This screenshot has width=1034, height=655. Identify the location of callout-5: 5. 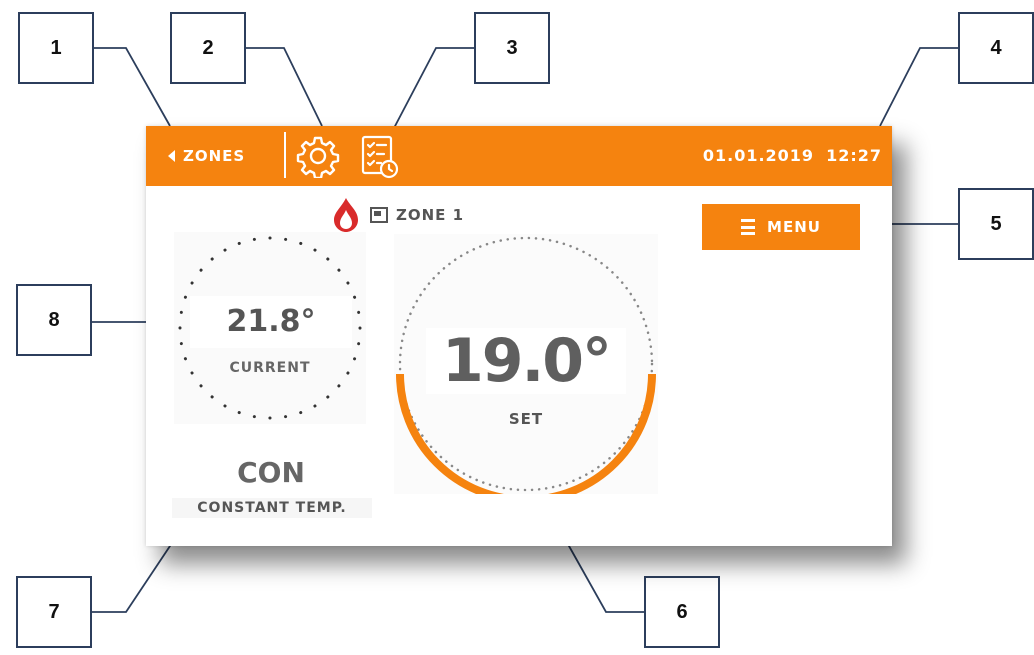
(996, 224).